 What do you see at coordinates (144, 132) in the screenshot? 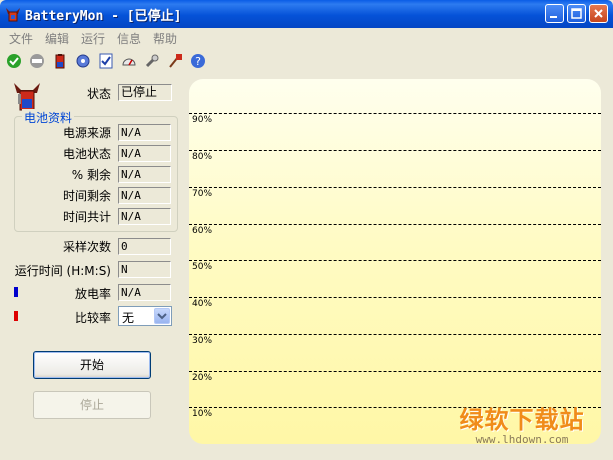
I see `power-source-field: N/A` at bounding box center [144, 132].